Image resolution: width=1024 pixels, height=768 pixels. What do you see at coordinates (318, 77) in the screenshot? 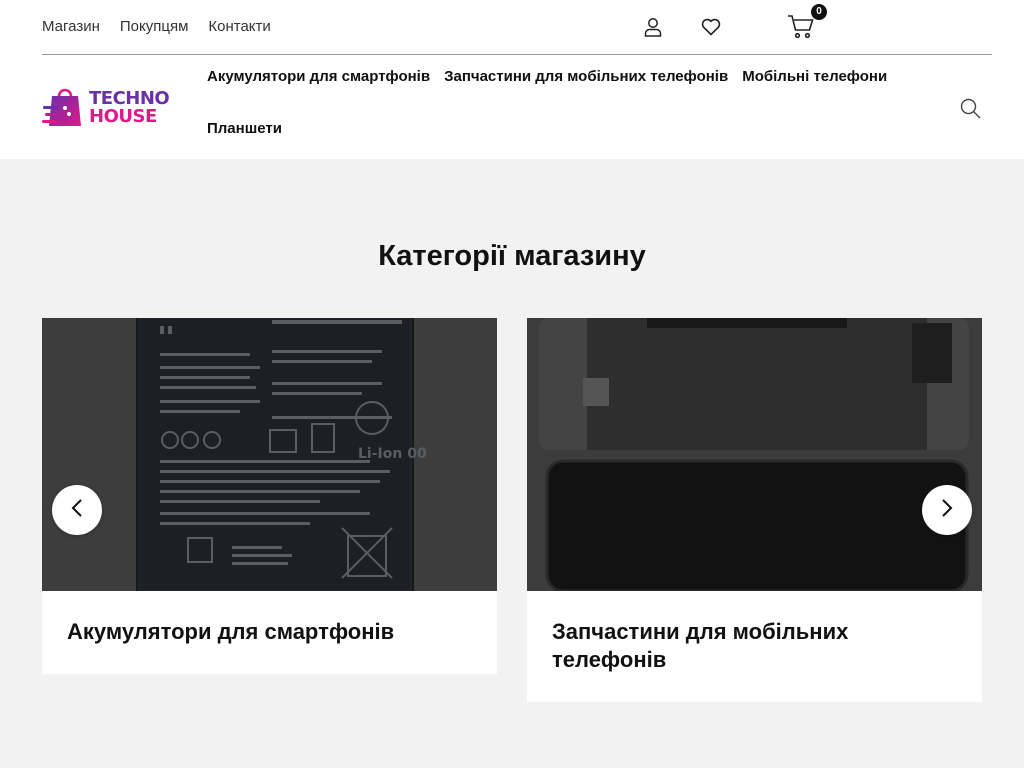
I see `nav-item-batteries: Акумулятори для смартфонів` at bounding box center [318, 77].